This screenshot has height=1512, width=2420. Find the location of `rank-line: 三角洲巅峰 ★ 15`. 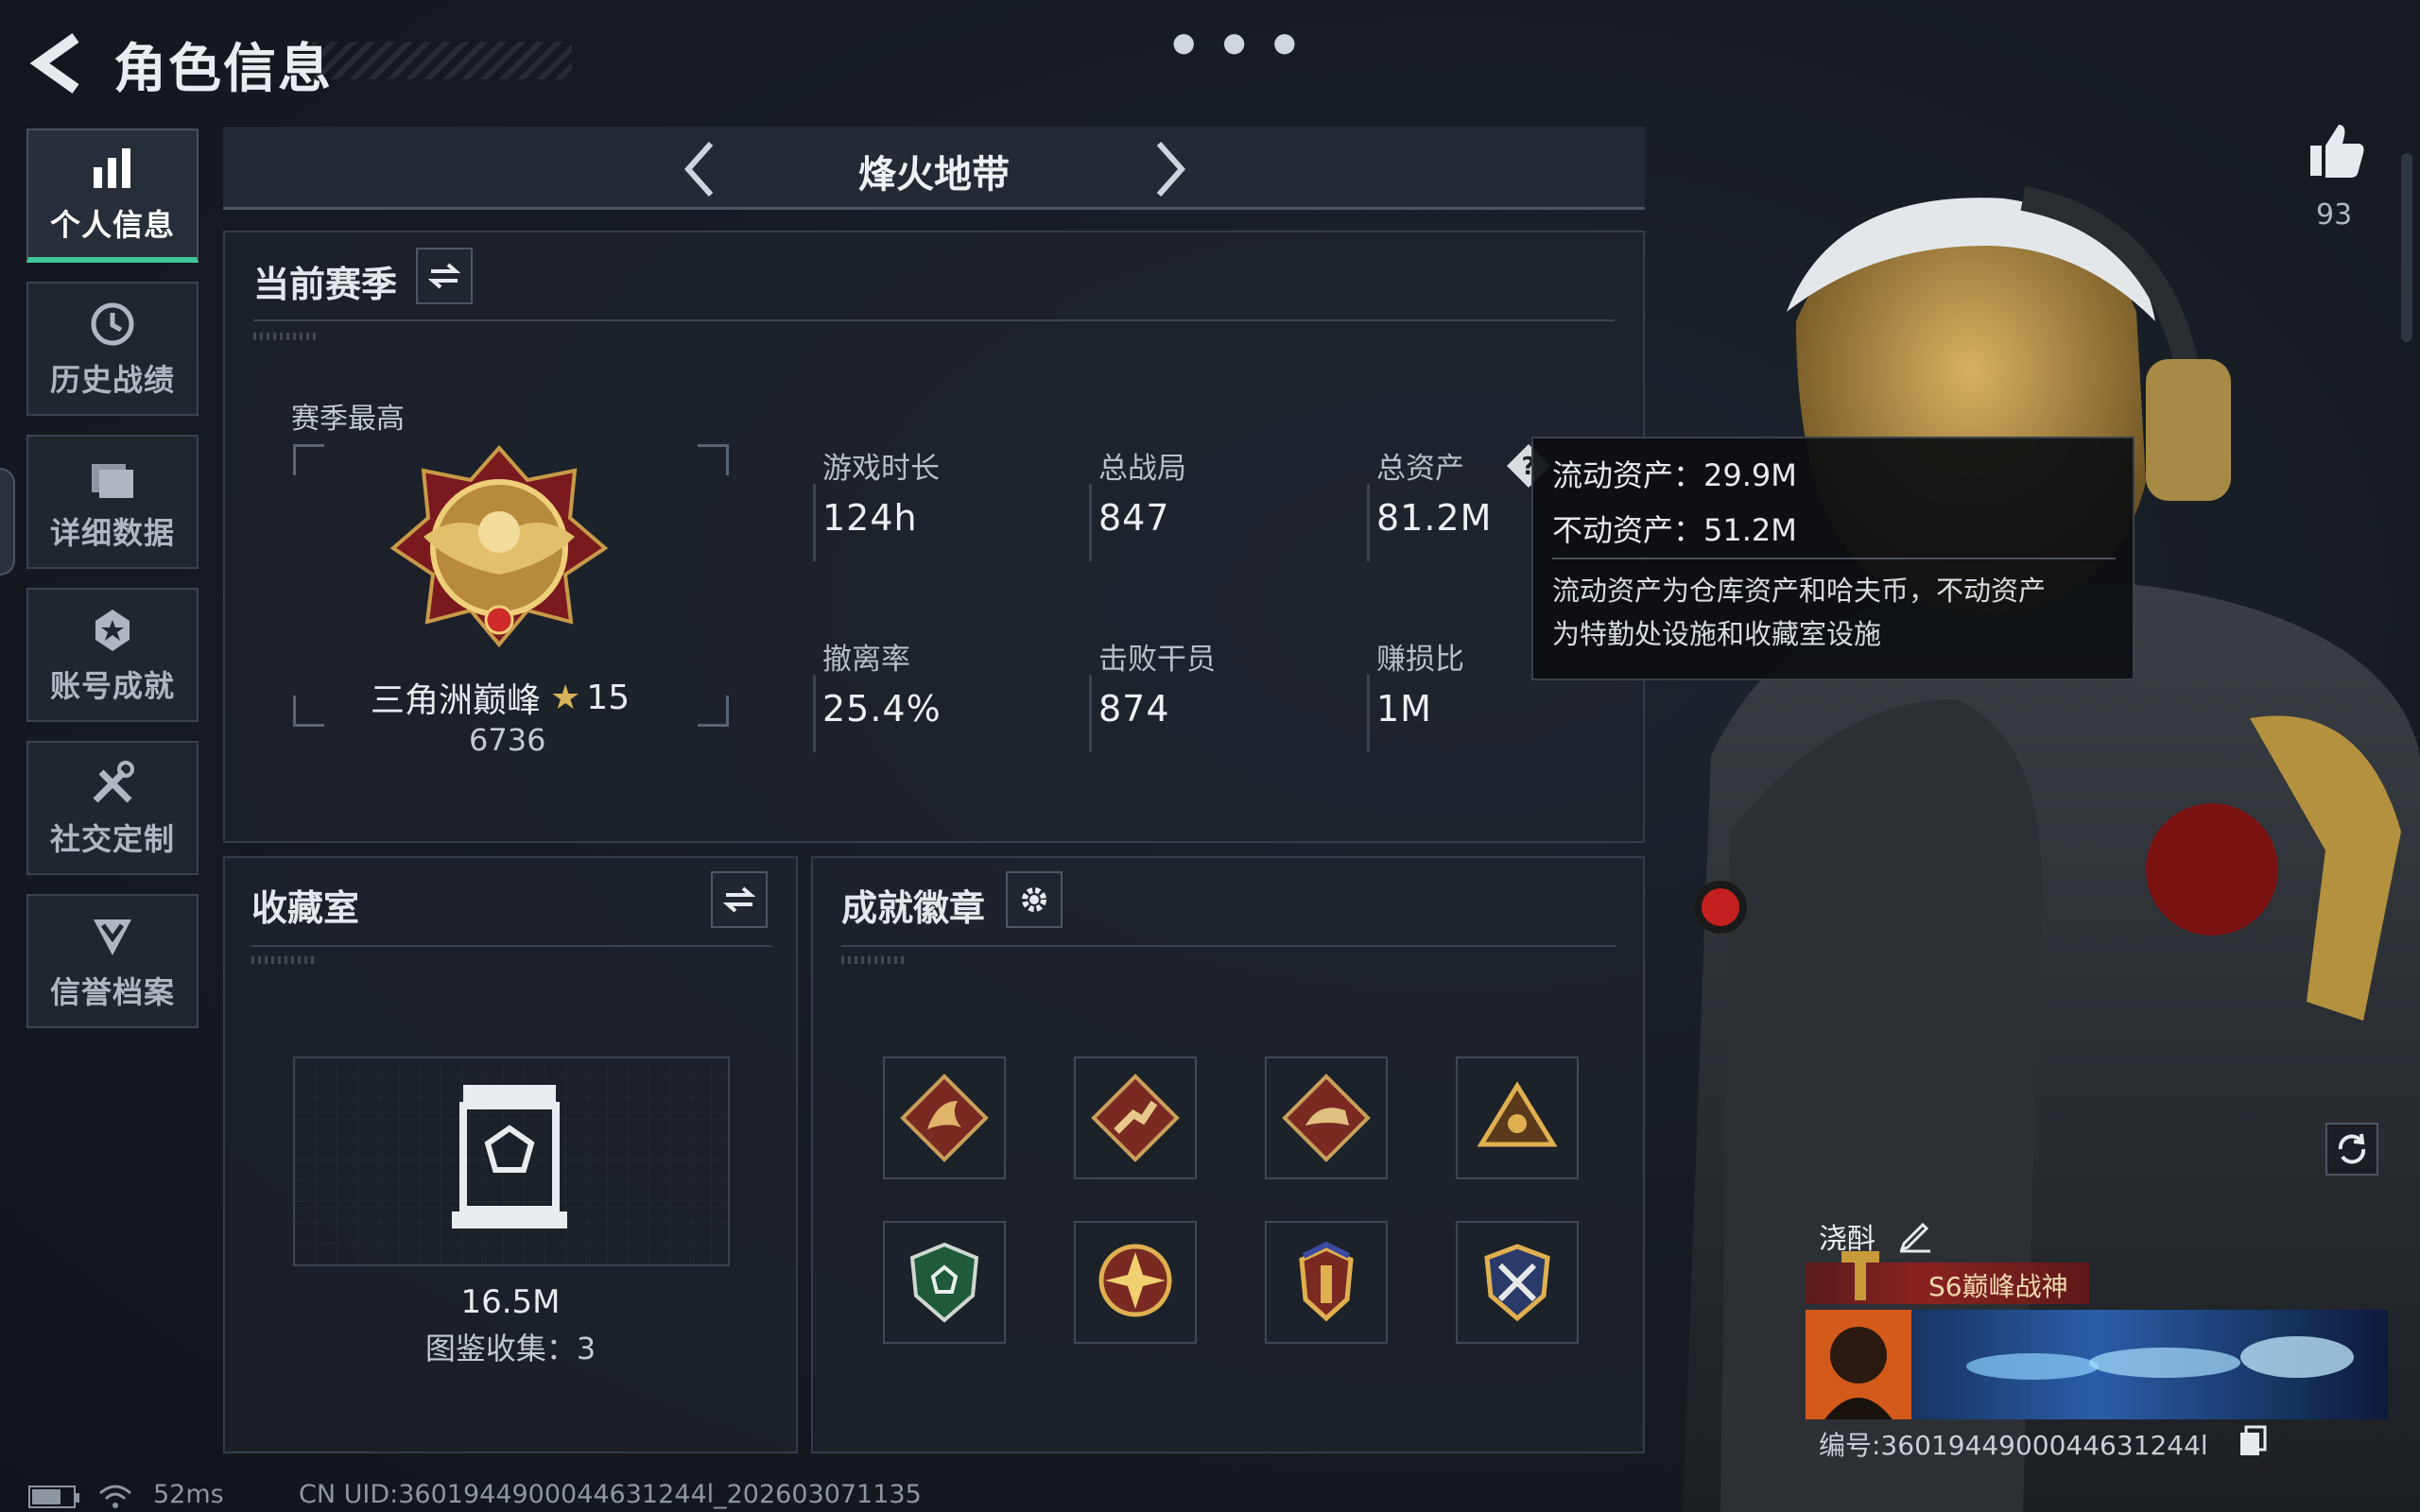

rank-line: 三角洲巅峰 ★ 15 is located at coordinates (501, 697).